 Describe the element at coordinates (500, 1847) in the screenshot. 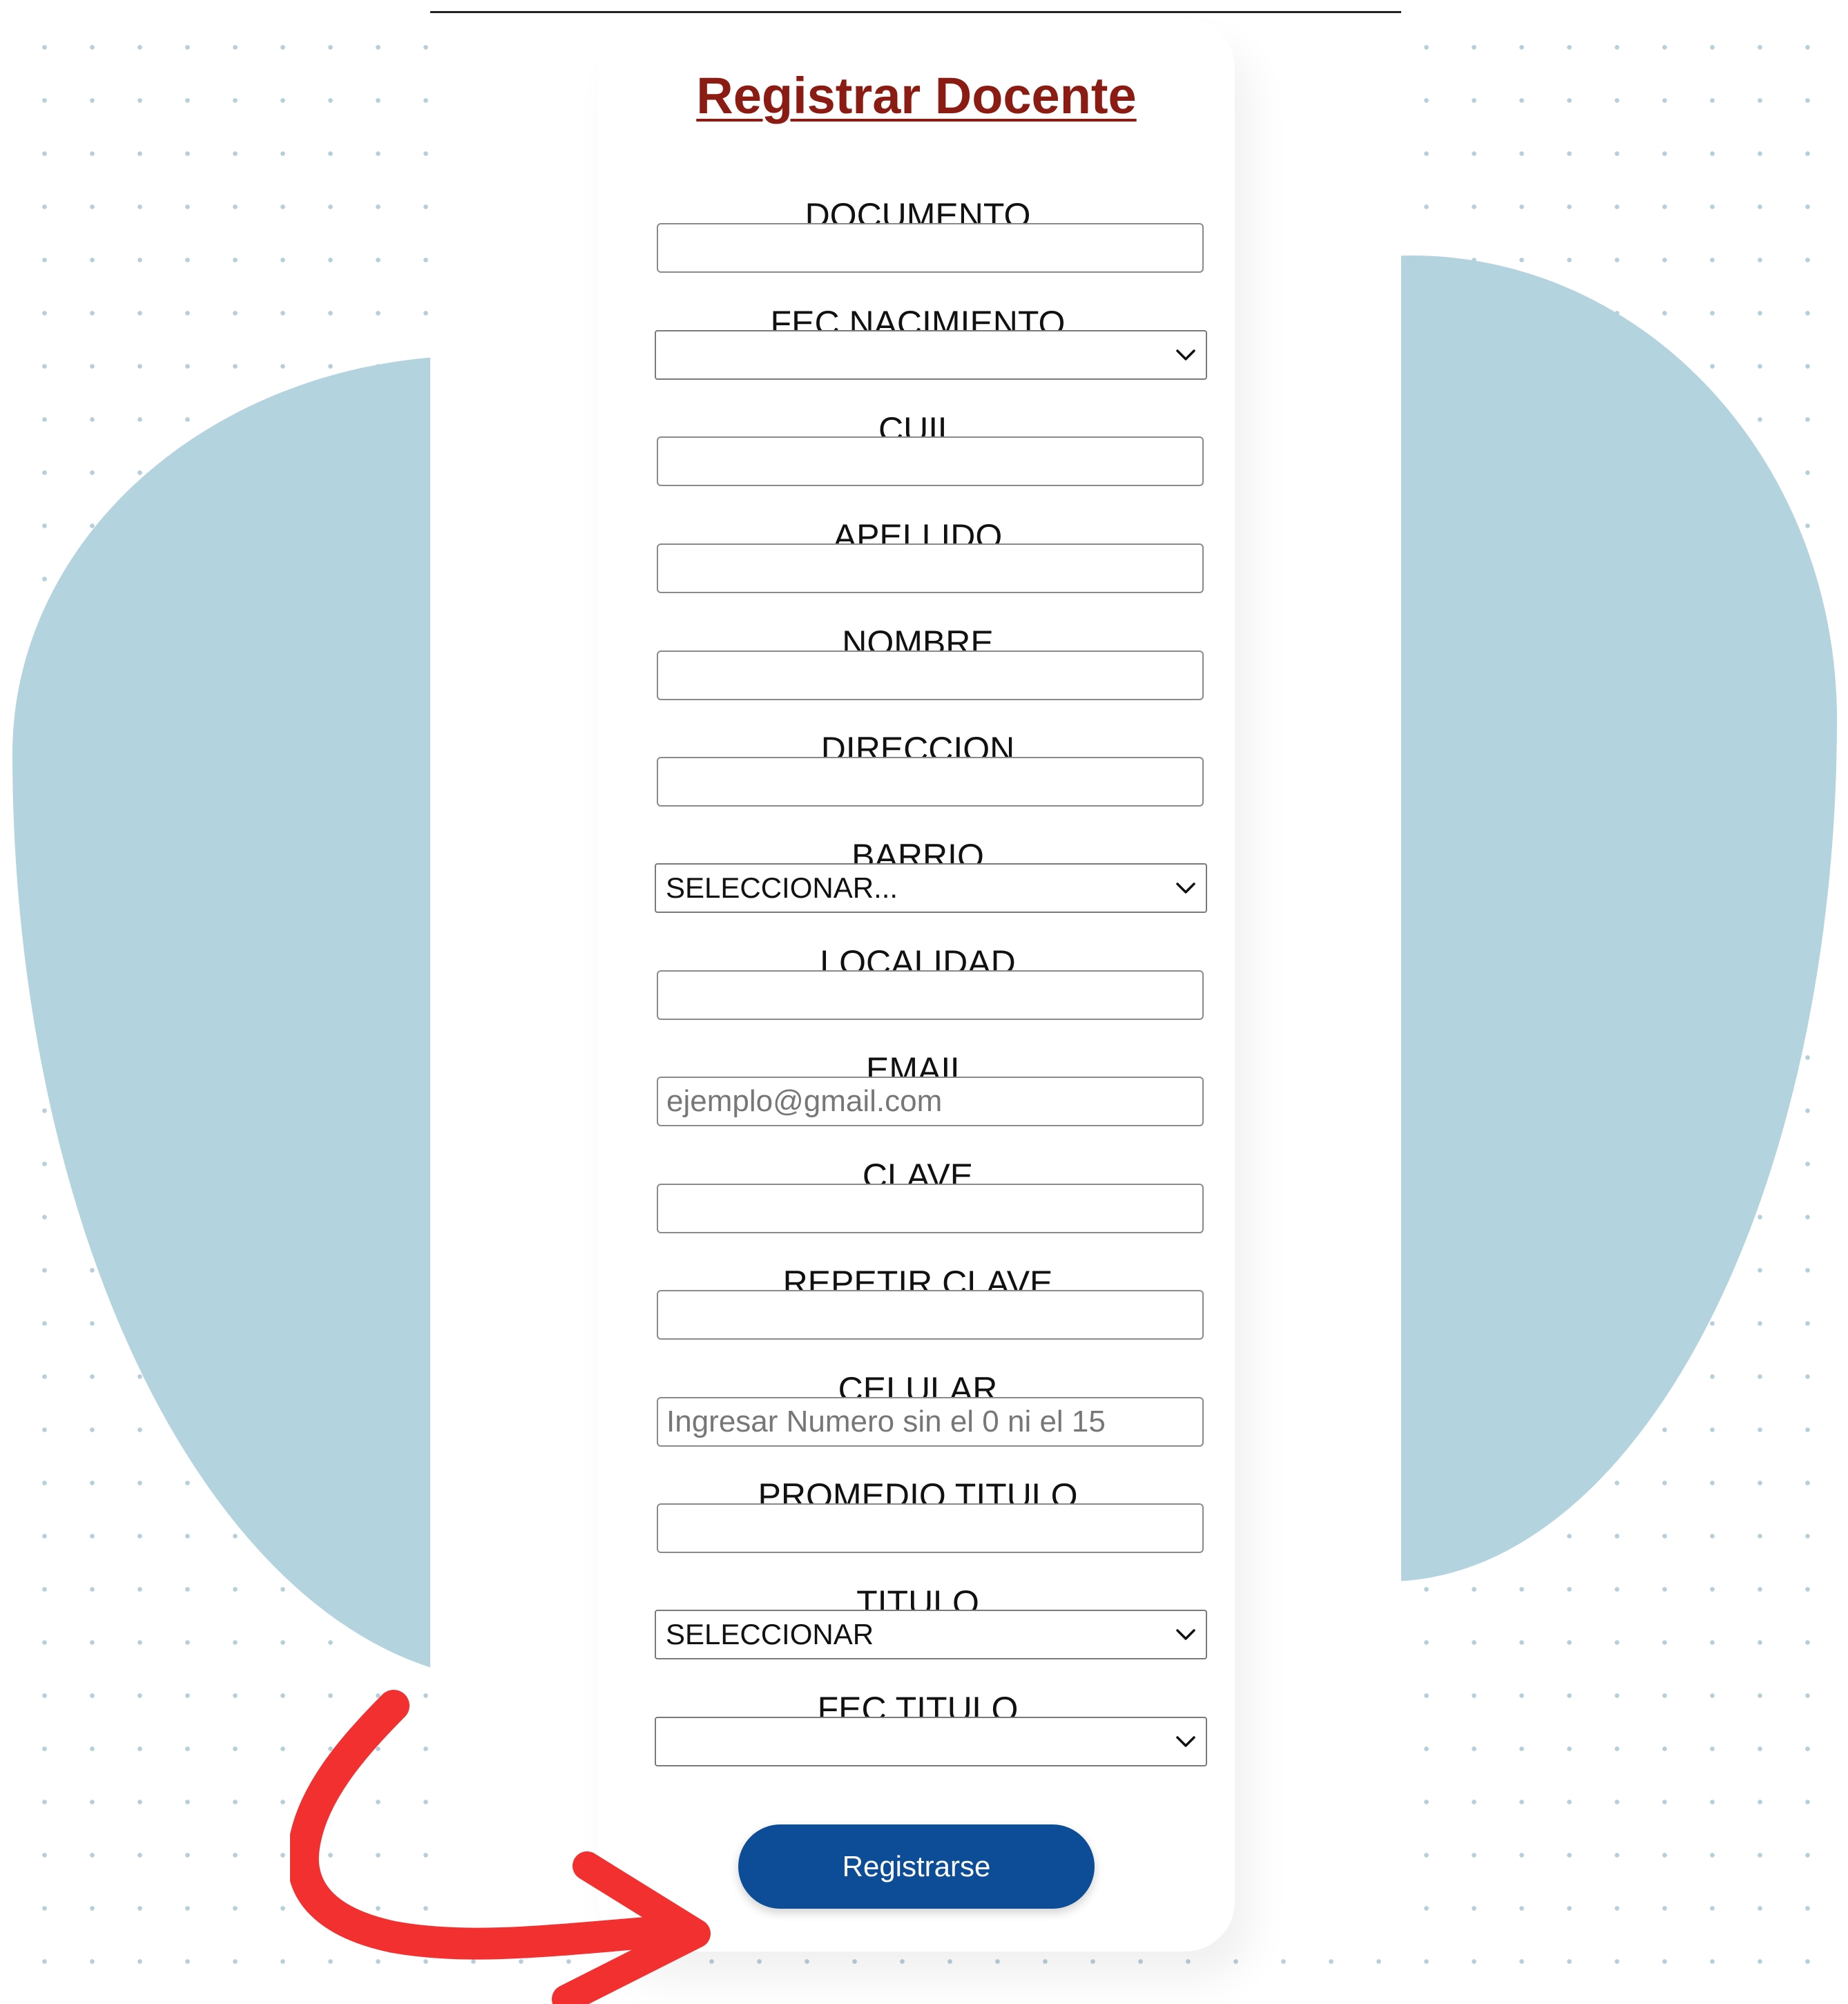

I see `curved-arrow-icon` at that location.